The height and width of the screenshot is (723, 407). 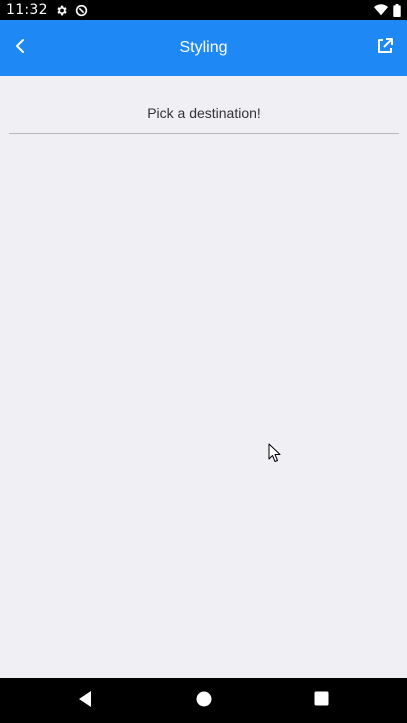 I want to click on battery-icon, so click(x=397, y=10).